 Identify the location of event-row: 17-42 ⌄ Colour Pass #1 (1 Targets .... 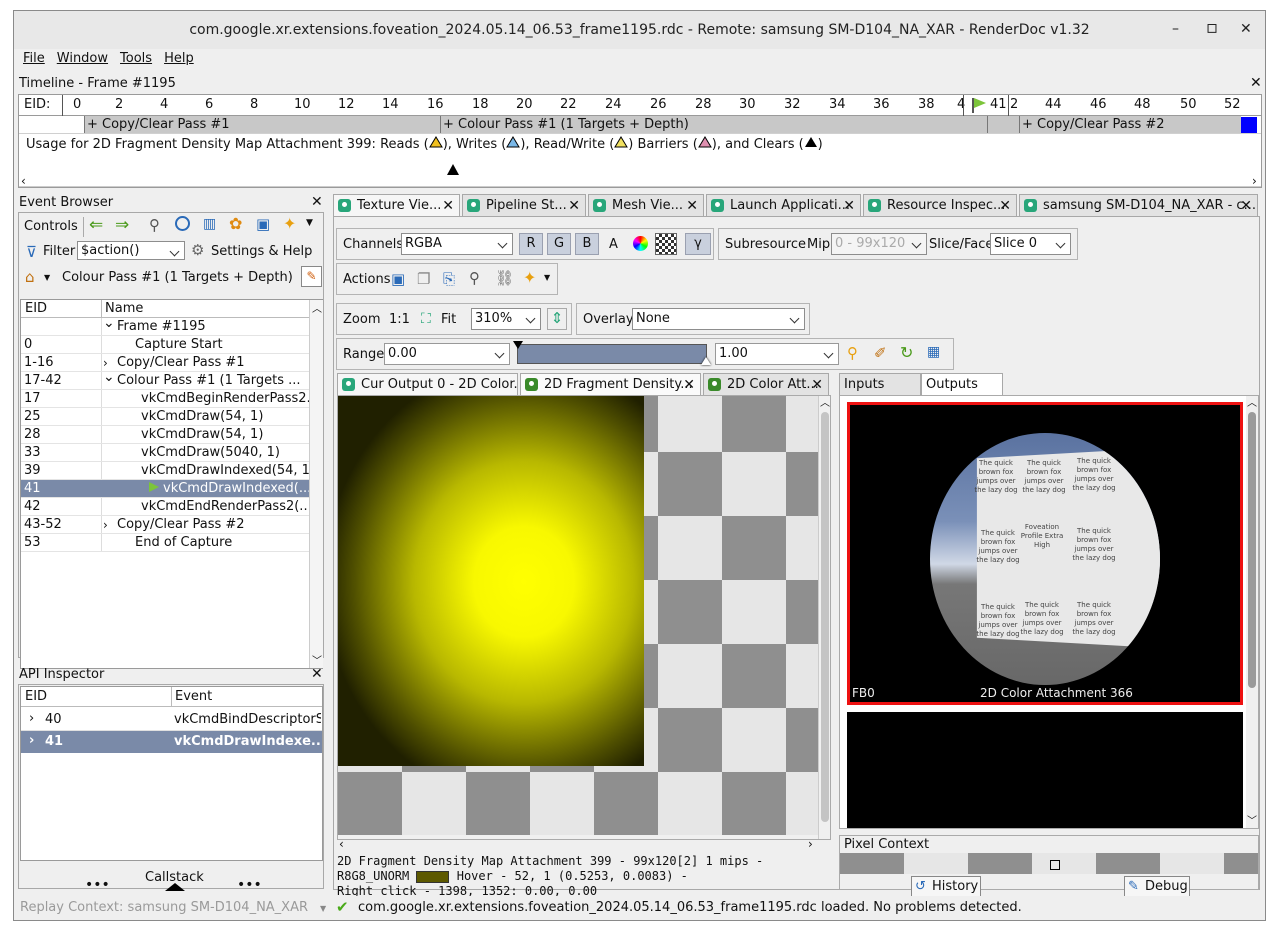
(165, 379).